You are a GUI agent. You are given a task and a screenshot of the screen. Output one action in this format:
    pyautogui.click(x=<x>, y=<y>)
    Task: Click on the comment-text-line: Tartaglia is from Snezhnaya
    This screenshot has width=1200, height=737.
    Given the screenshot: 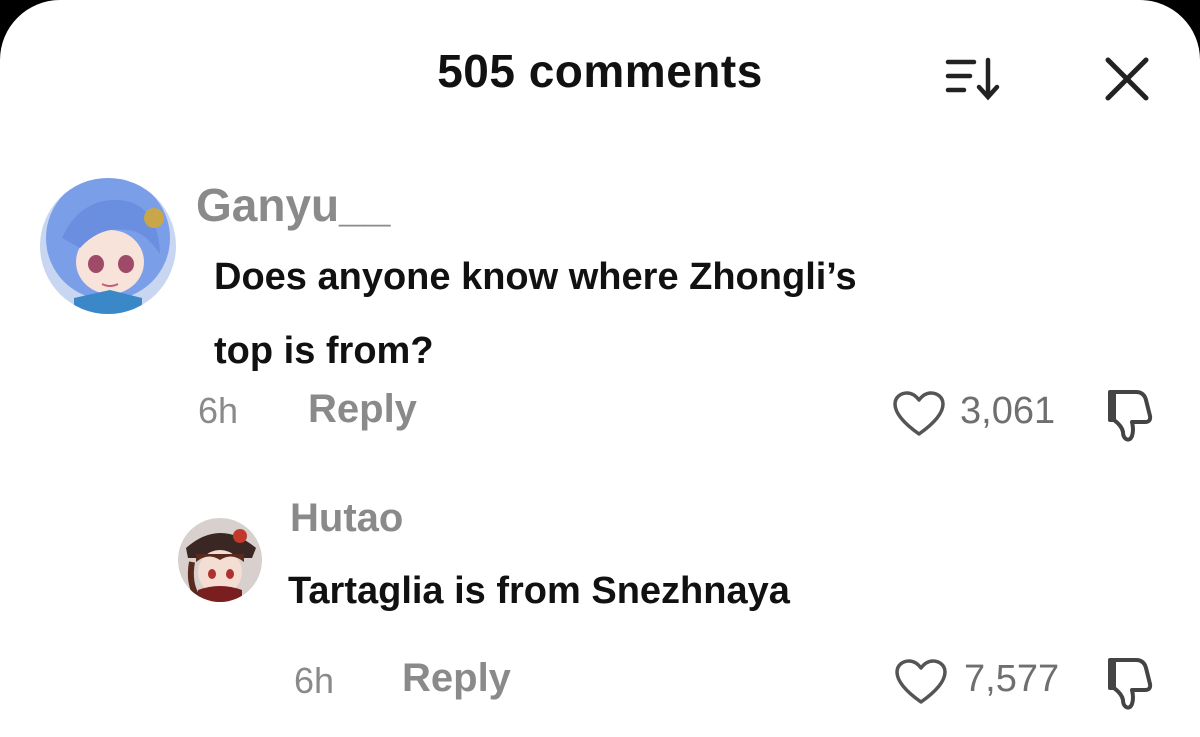 What is the action you would take?
    pyautogui.click(x=539, y=591)
    